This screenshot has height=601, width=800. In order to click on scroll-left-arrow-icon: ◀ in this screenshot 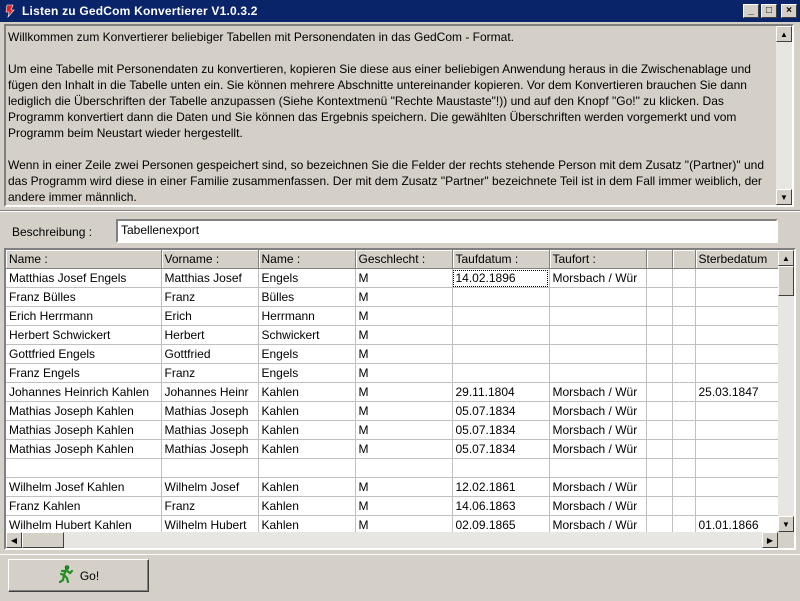, I will do `click(14, 540)`.